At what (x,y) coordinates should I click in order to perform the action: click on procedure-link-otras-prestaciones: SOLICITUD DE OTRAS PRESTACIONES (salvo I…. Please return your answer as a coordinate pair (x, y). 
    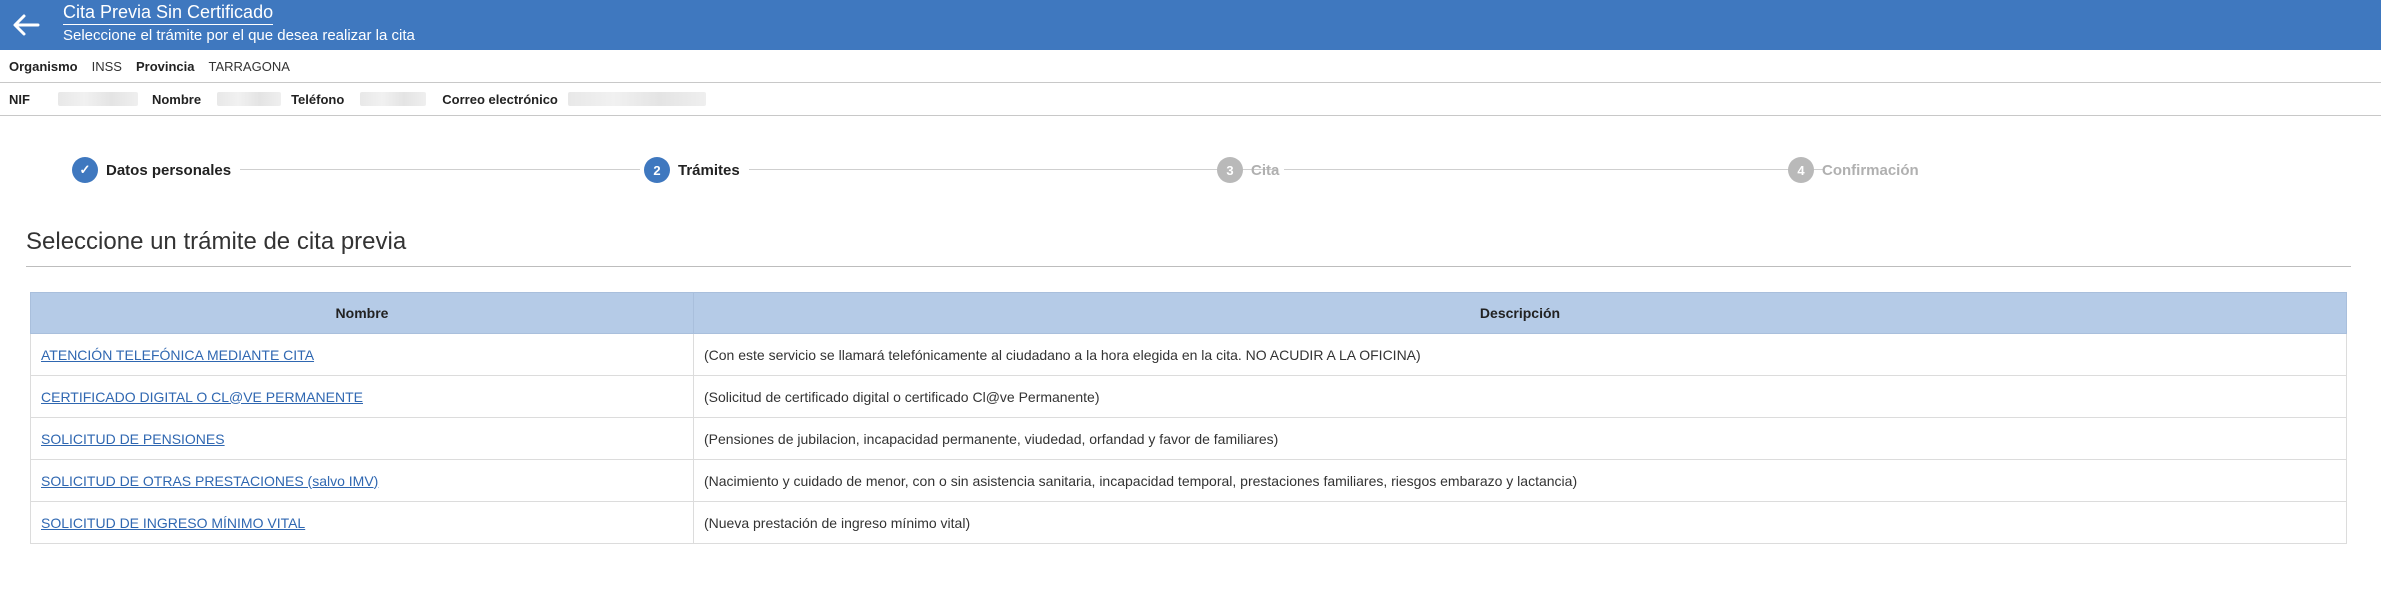
    Looking at the image, I should click on (209, 481).